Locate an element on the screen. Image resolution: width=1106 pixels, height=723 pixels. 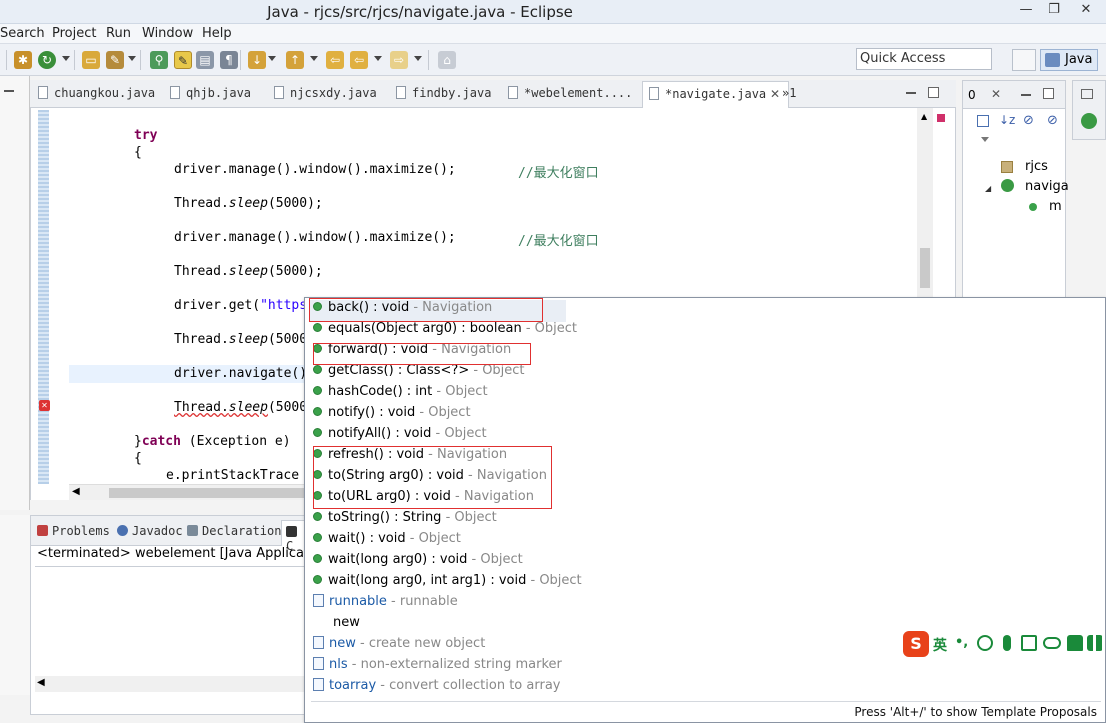
hide-static-icon: ⊘ is located at coordinates (1052, 120).